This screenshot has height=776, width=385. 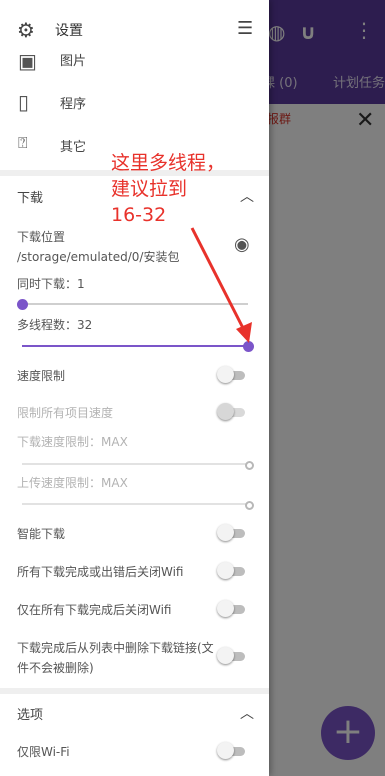 I want to click on wifi-only-toggle, so click(x=232, y=750).